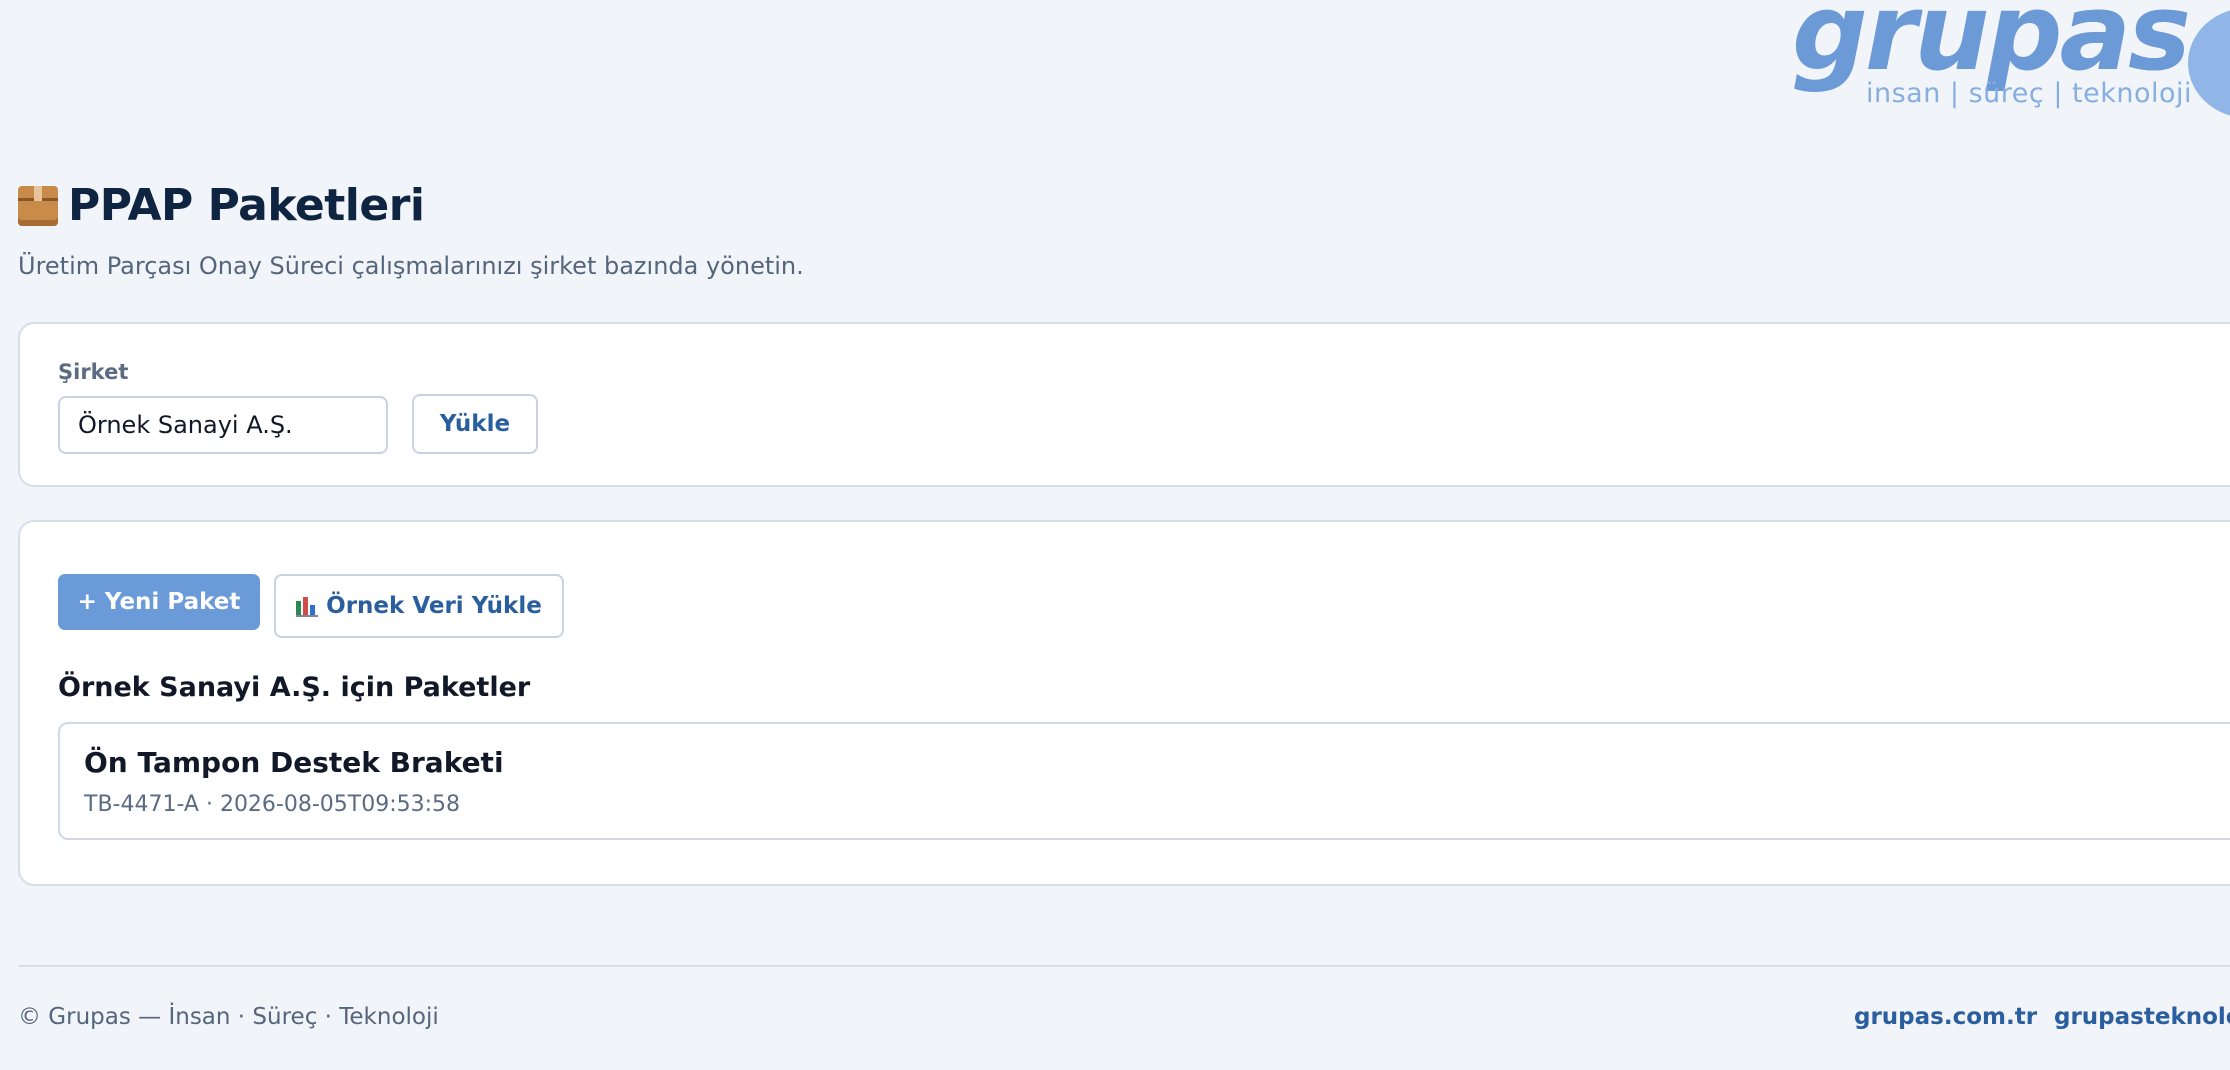 The height and width of the screenshot is (1070, 2230). I want to click on page-title: PPAP Paketleri, so click(221, 205).